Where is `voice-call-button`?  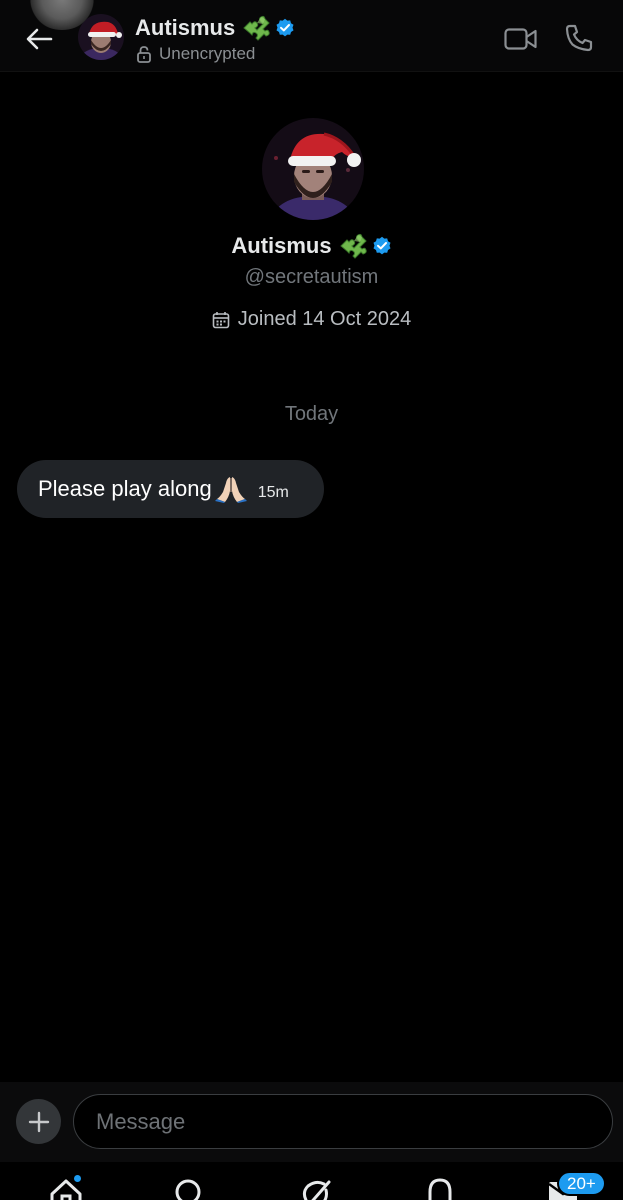 voice-call-button is located at coordinates (579, 38).